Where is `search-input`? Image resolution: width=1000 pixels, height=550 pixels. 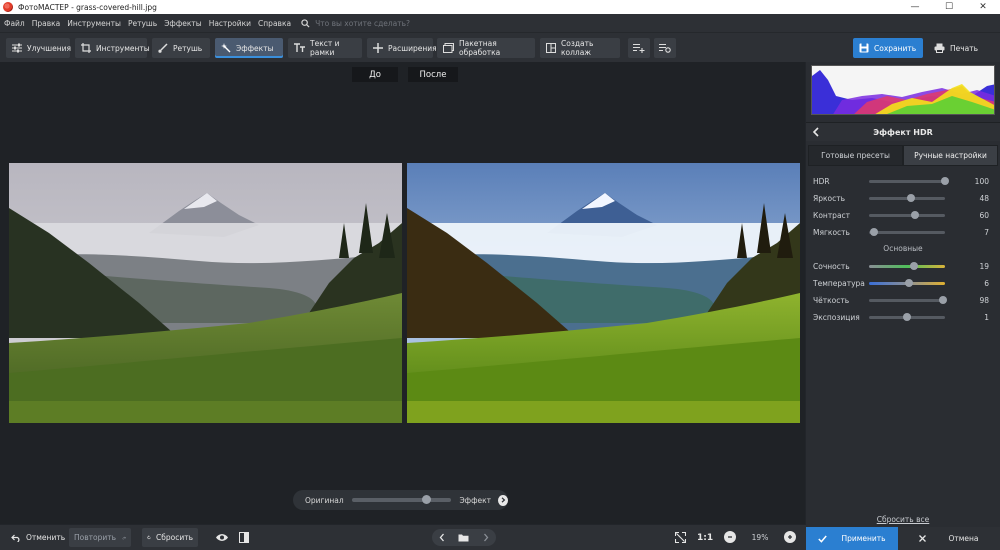 search-input is located at coordinates (370, 23).